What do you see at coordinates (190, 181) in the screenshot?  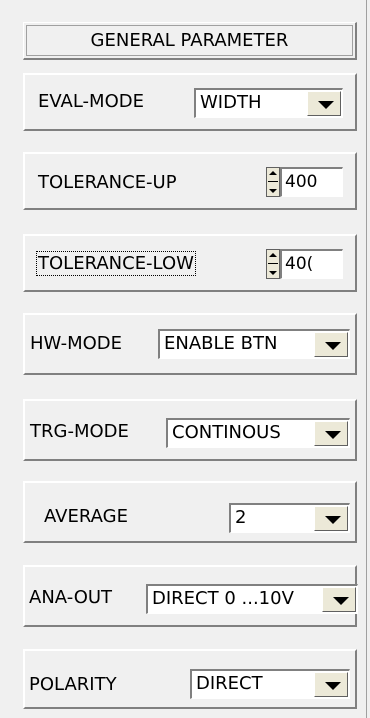 I see `tolerance-up-group: TOLERANCE-UP 400` at bounding box center [190, 181].